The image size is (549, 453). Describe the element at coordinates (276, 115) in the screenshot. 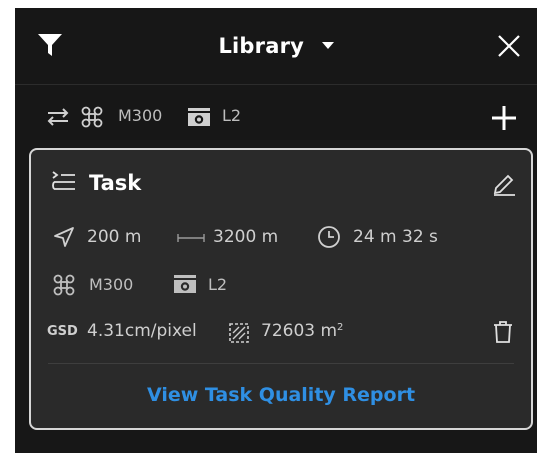

I see `device-filter-bar: M300 L2` at that location.